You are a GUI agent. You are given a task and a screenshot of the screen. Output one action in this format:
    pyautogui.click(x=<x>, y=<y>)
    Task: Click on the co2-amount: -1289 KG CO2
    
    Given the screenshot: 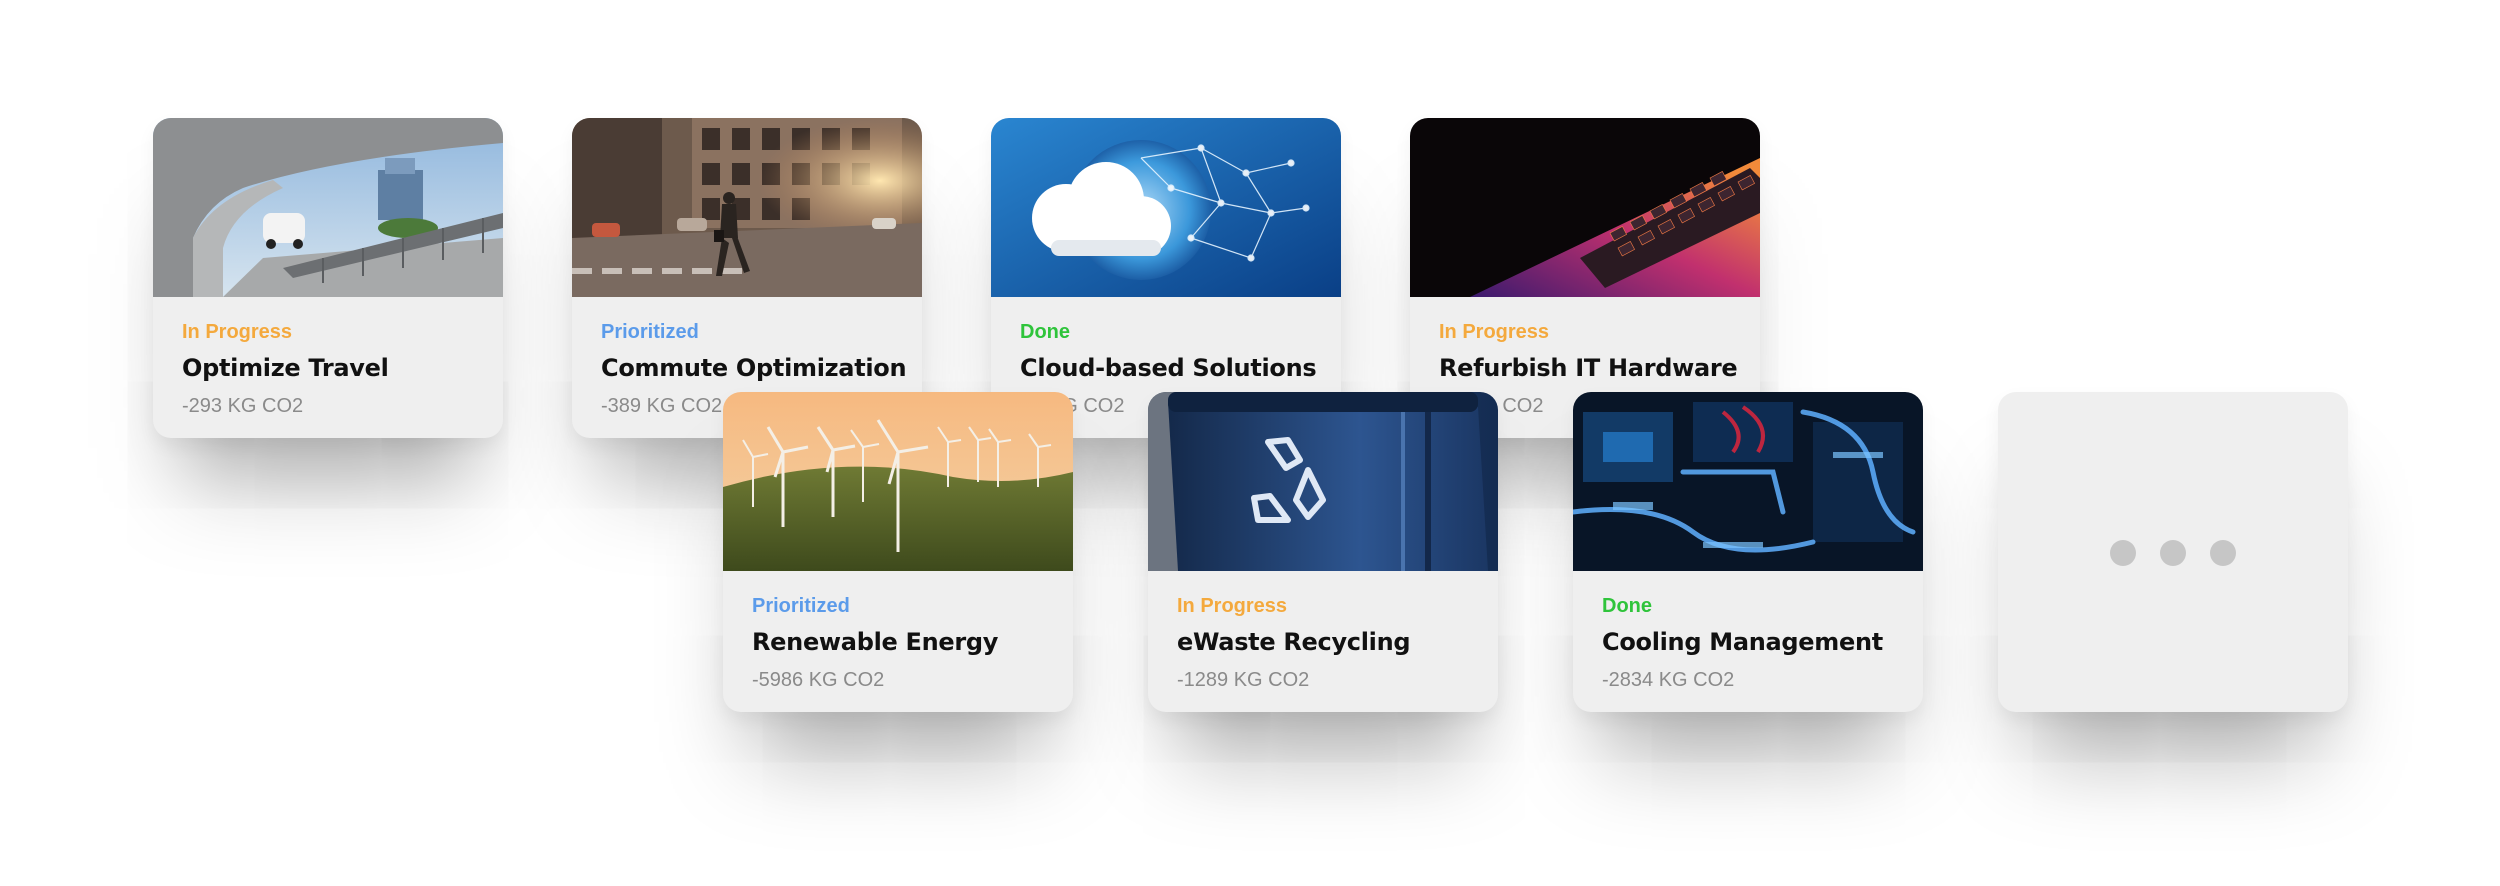 What is the action you would take?
    pyautogui.click(x=1243, y=680)
    